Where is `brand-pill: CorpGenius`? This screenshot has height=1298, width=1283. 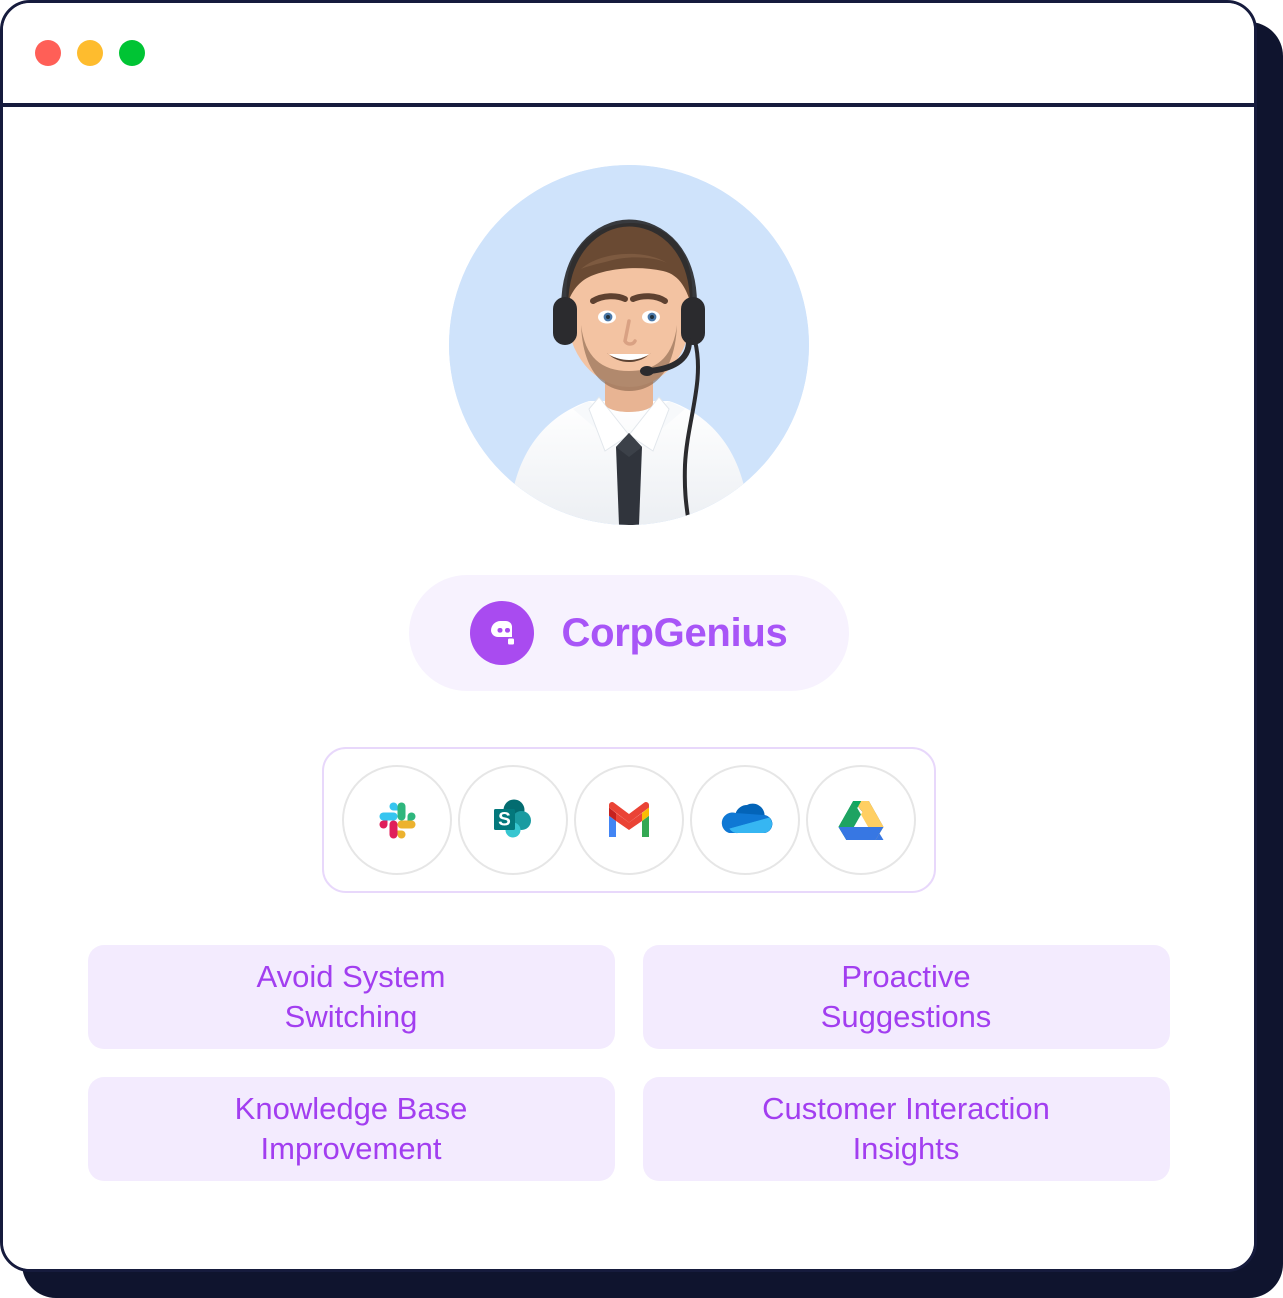
brand-pill: CorpGenius is located at coordinates (628, 633).